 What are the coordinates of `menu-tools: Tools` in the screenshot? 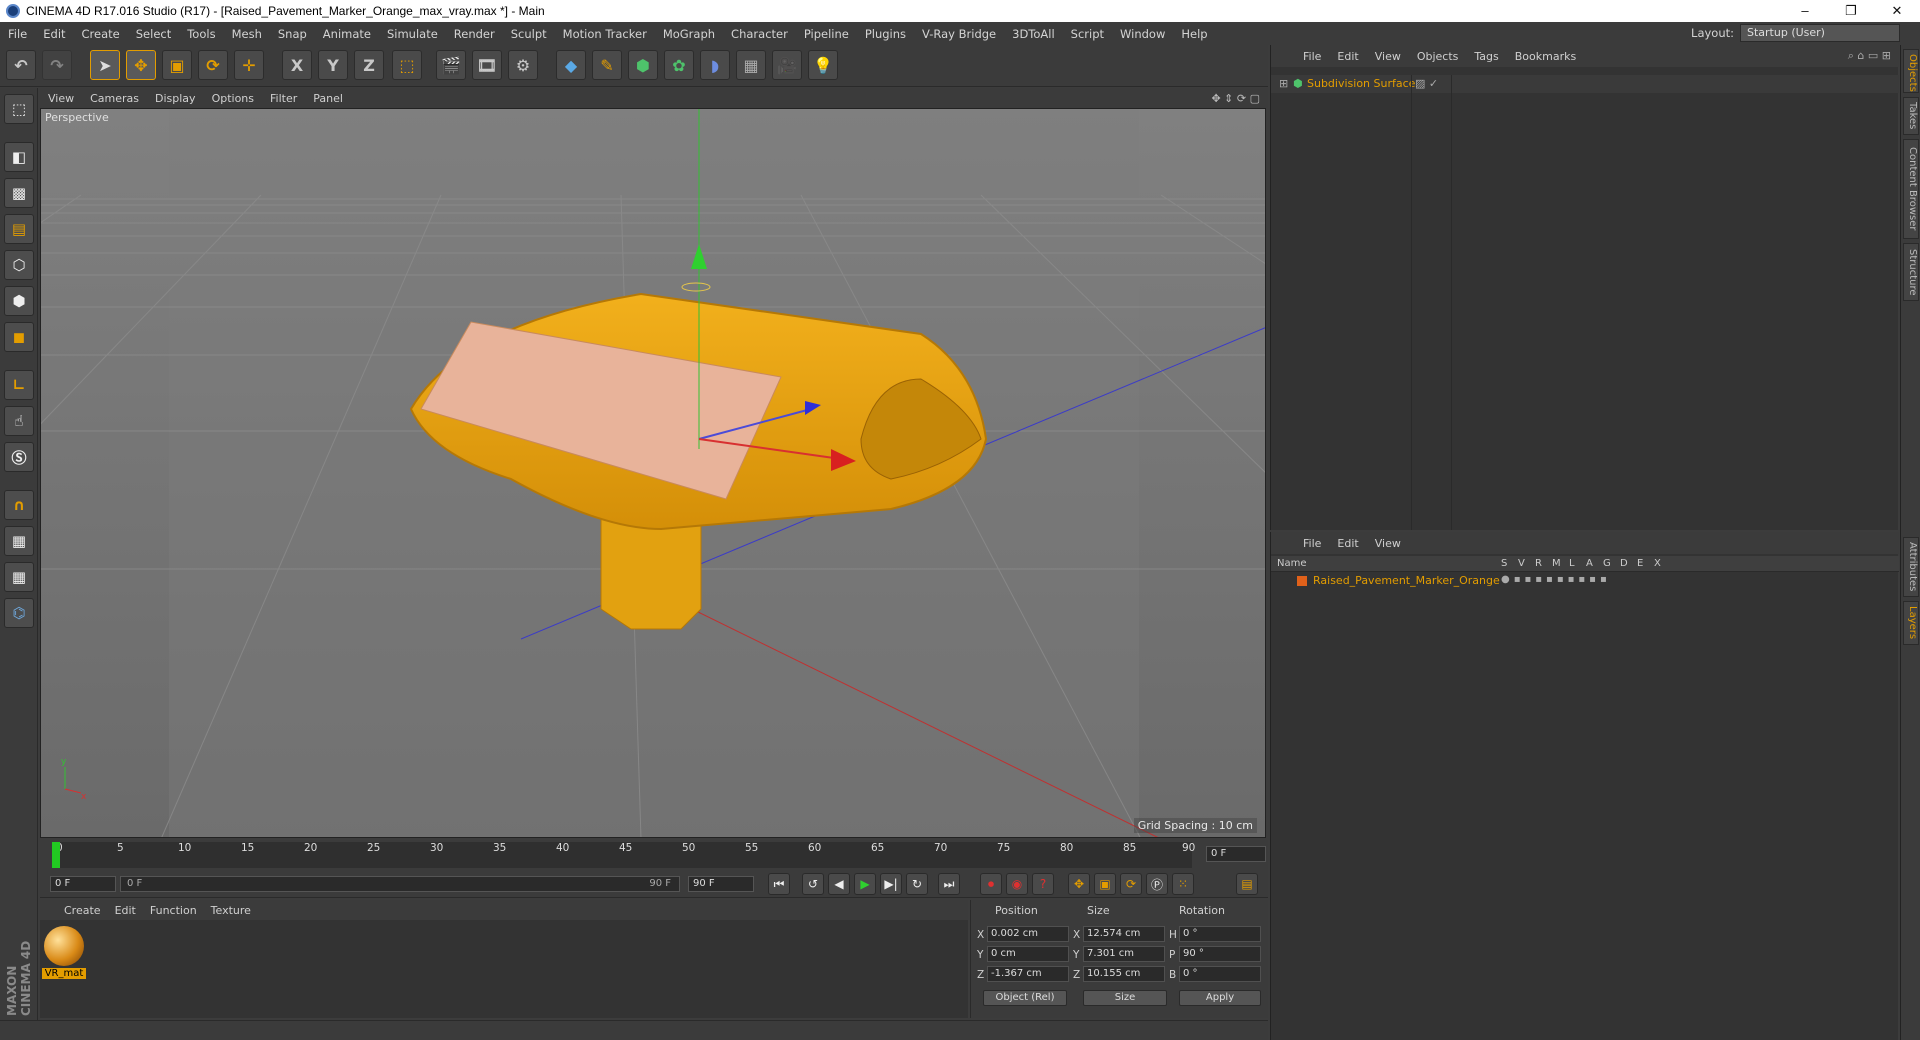 It's located at (201, 34).